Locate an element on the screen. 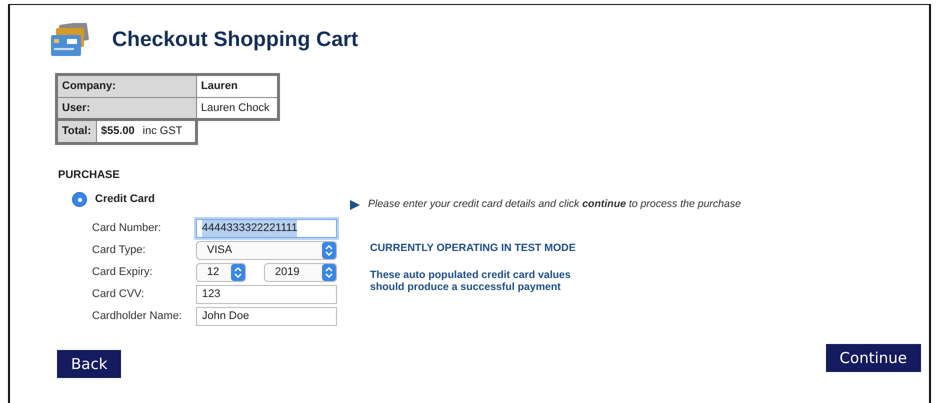  total-amount: $55.00 is located at coordinates (118, 131).